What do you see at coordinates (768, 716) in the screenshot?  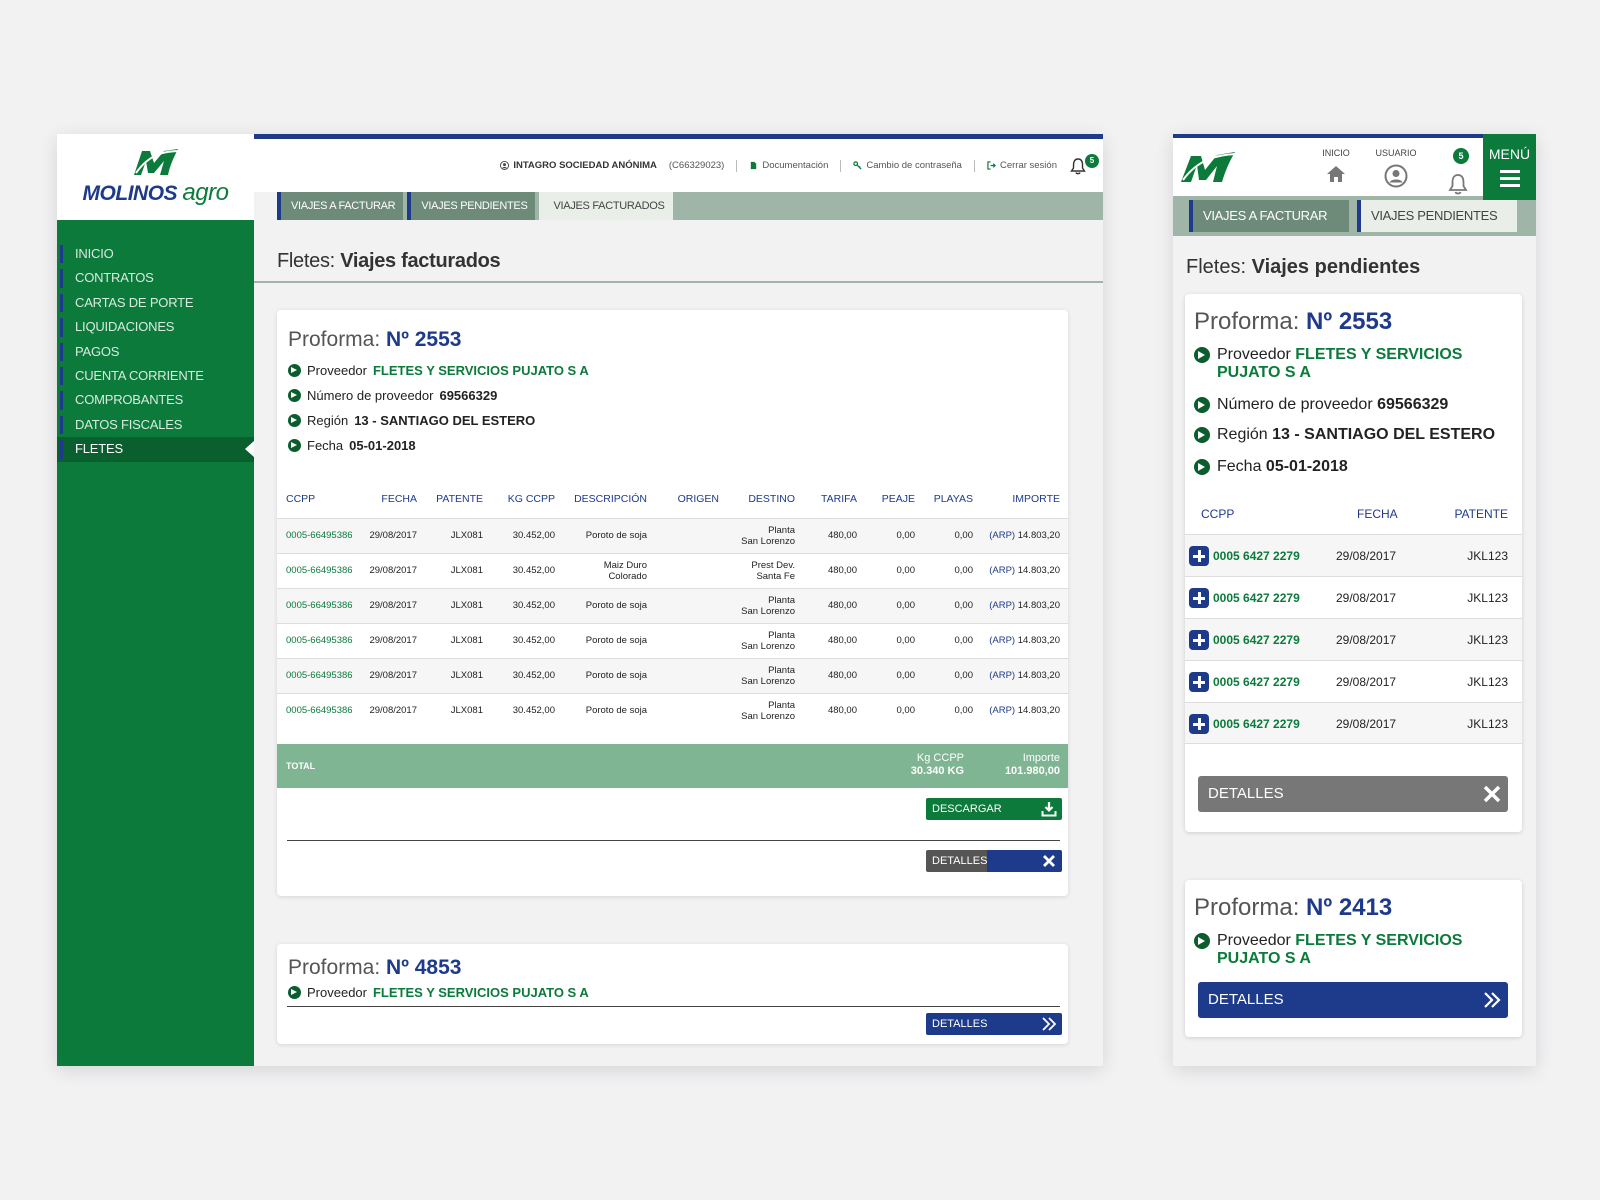 I see `destino-line2: San Lorenzo` at bounding box center [768, 716].